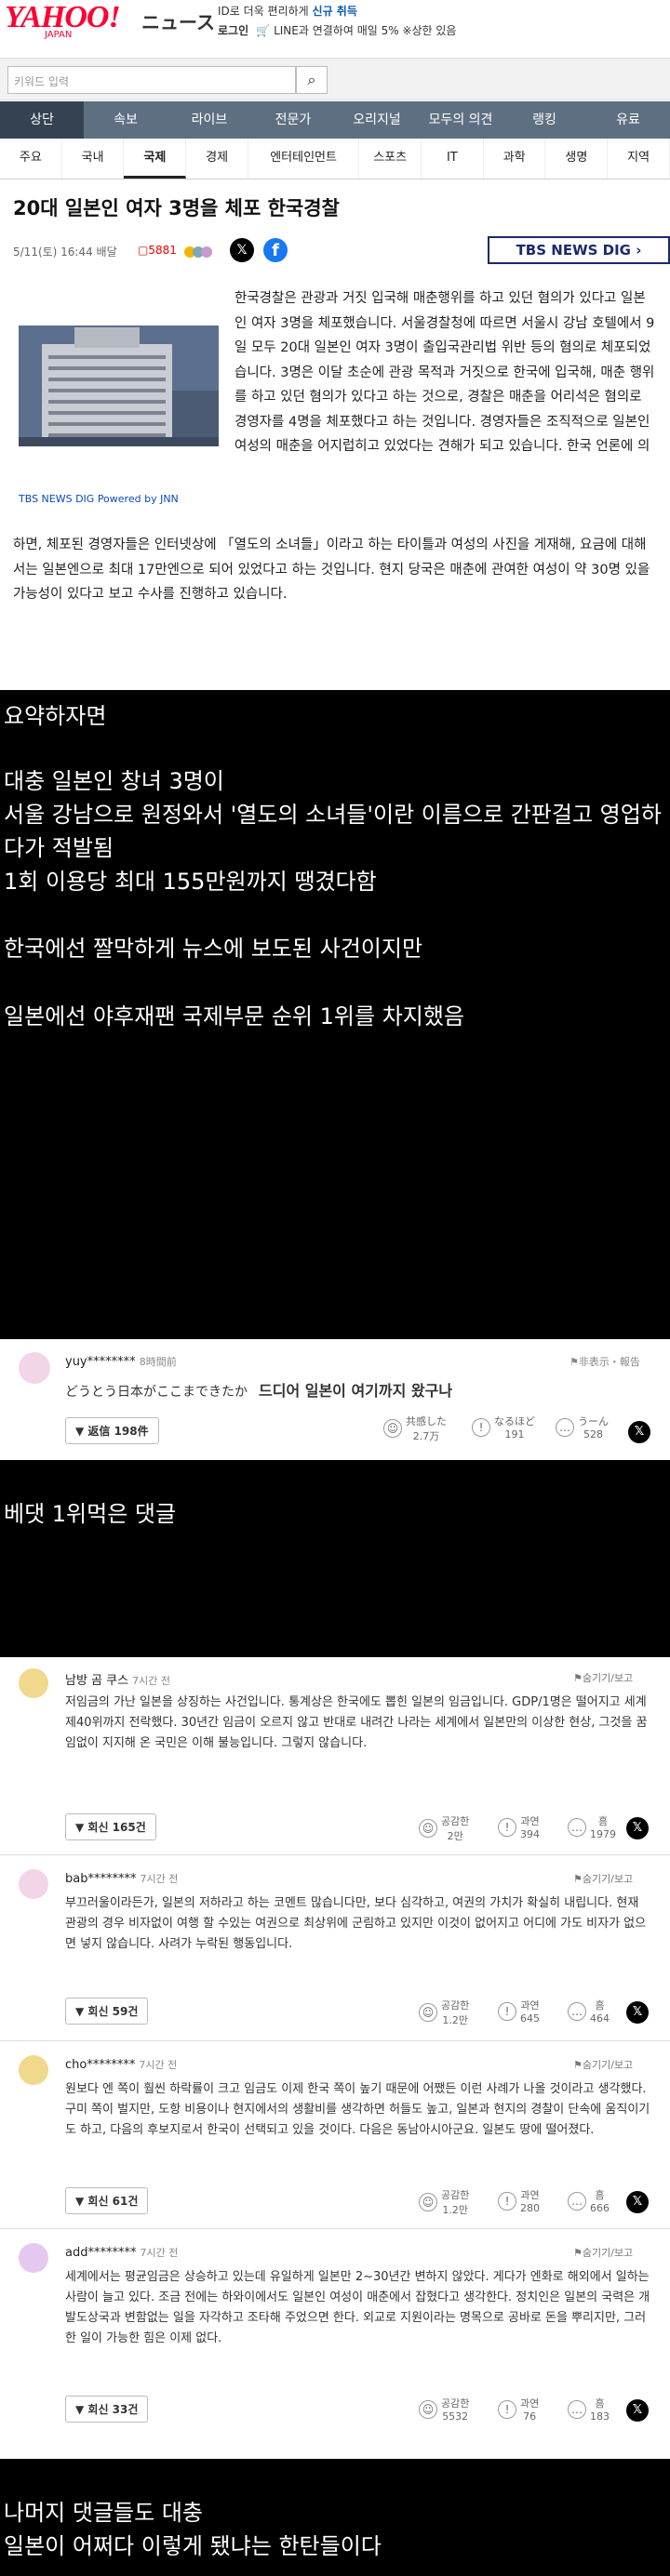  Describe the element at coordinates (455, 2005) in the screenshot. I see `vote-label: 공감한` at that location.